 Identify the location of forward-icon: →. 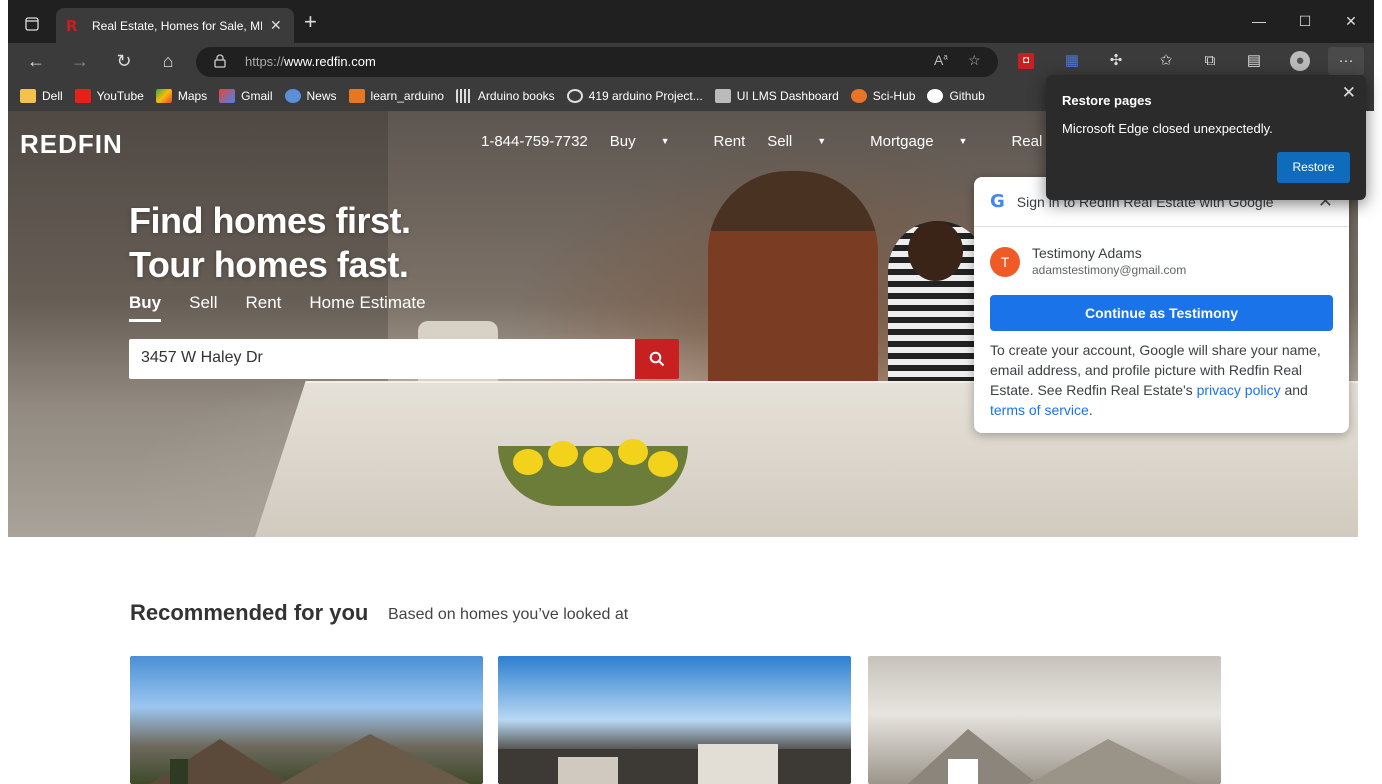
(80, 61).